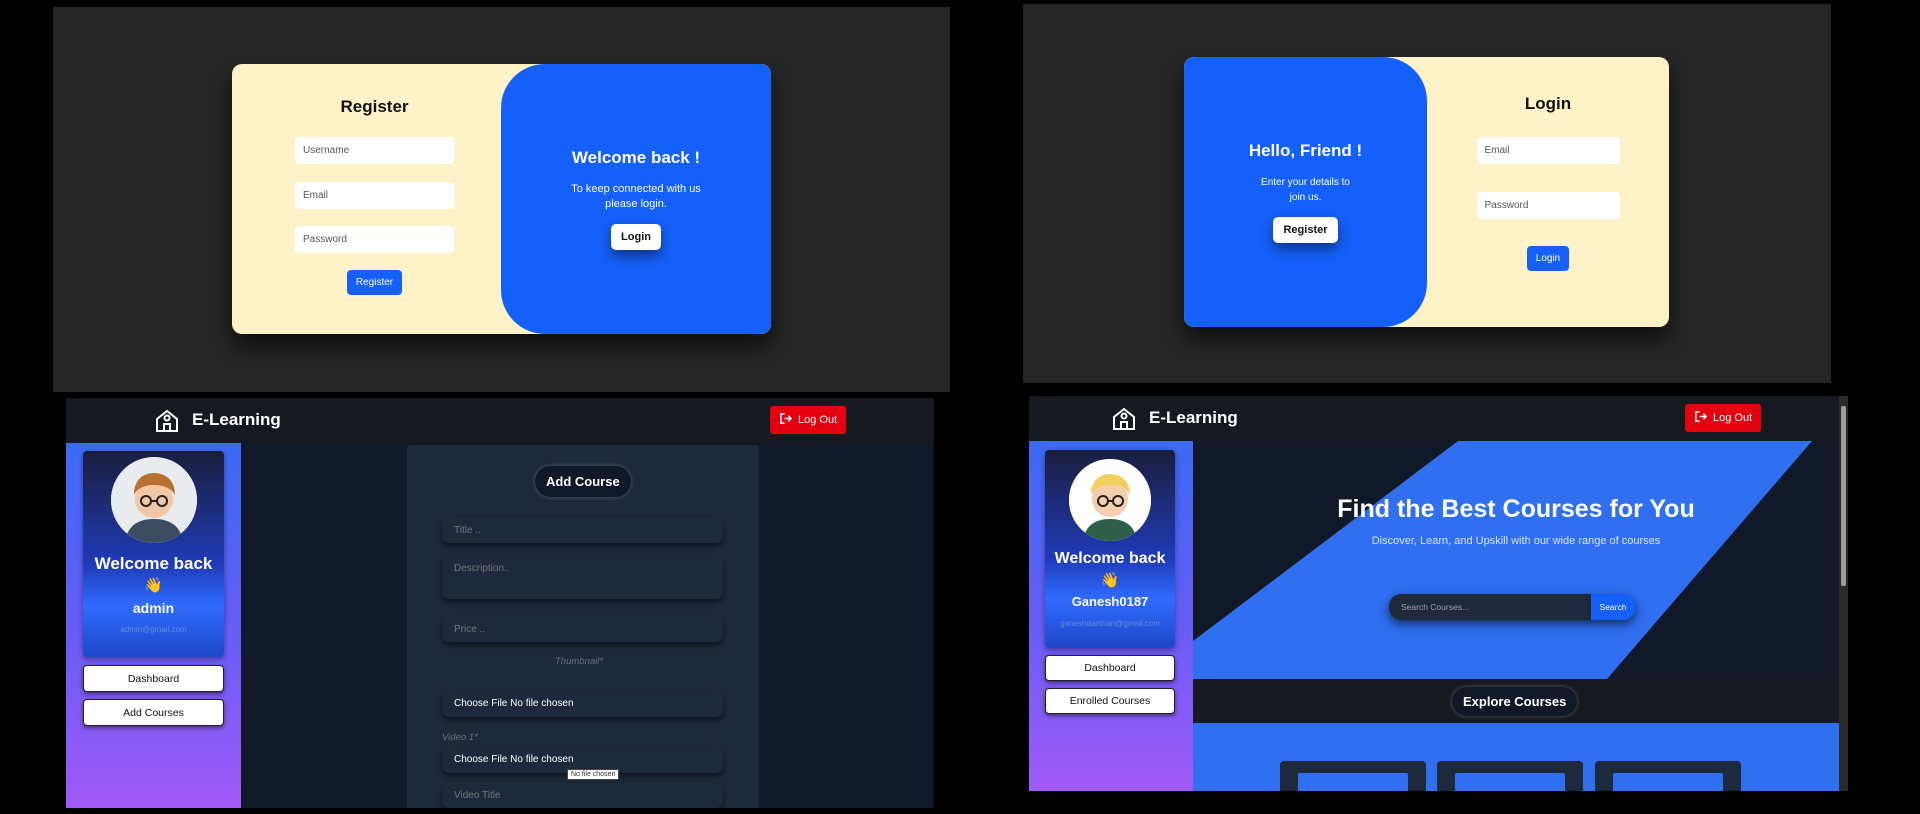 This screenshot has height=814, width=1920. Describe the element at coordinates (1843, 593) in the screenshot. I see `scrollbar` at that location.